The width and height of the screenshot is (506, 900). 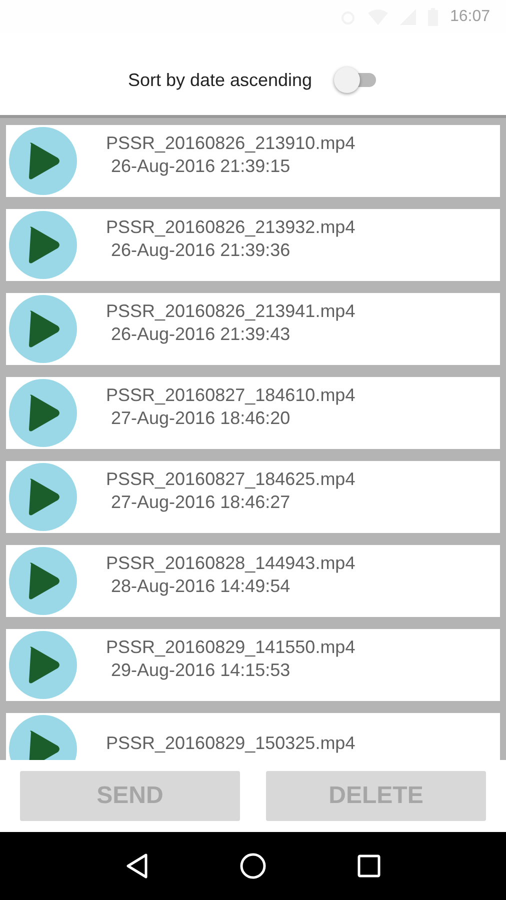 I want to click on file-date: 27-Aug-2016 18:46:27, so click(x=201, y=502).